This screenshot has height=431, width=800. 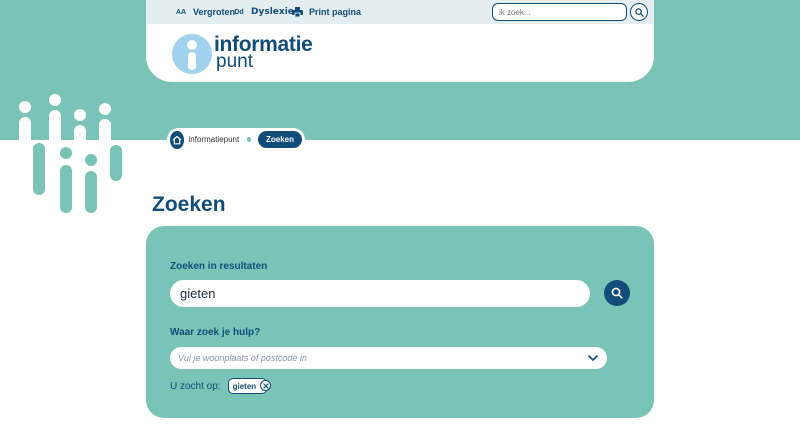 I want to click on close-icon, so click(x=266, y=385).